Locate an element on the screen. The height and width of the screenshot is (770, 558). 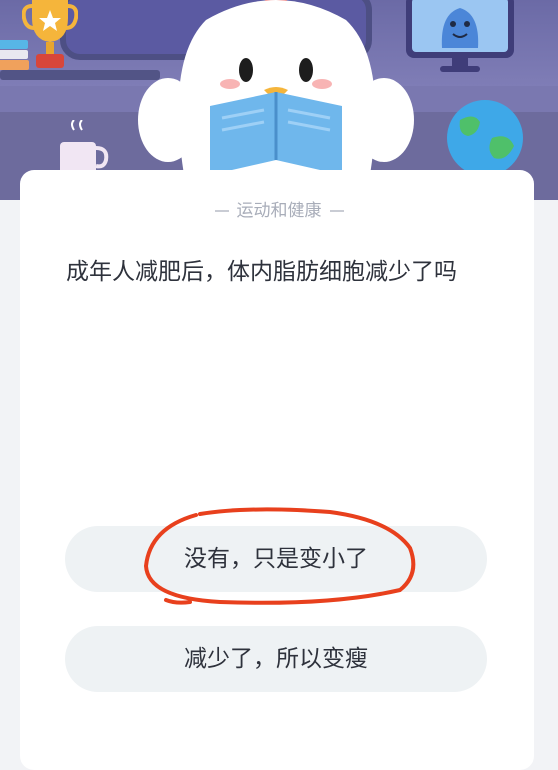
answer-option-1: 没有，只是变小了 is located at coordinates (276, 559).